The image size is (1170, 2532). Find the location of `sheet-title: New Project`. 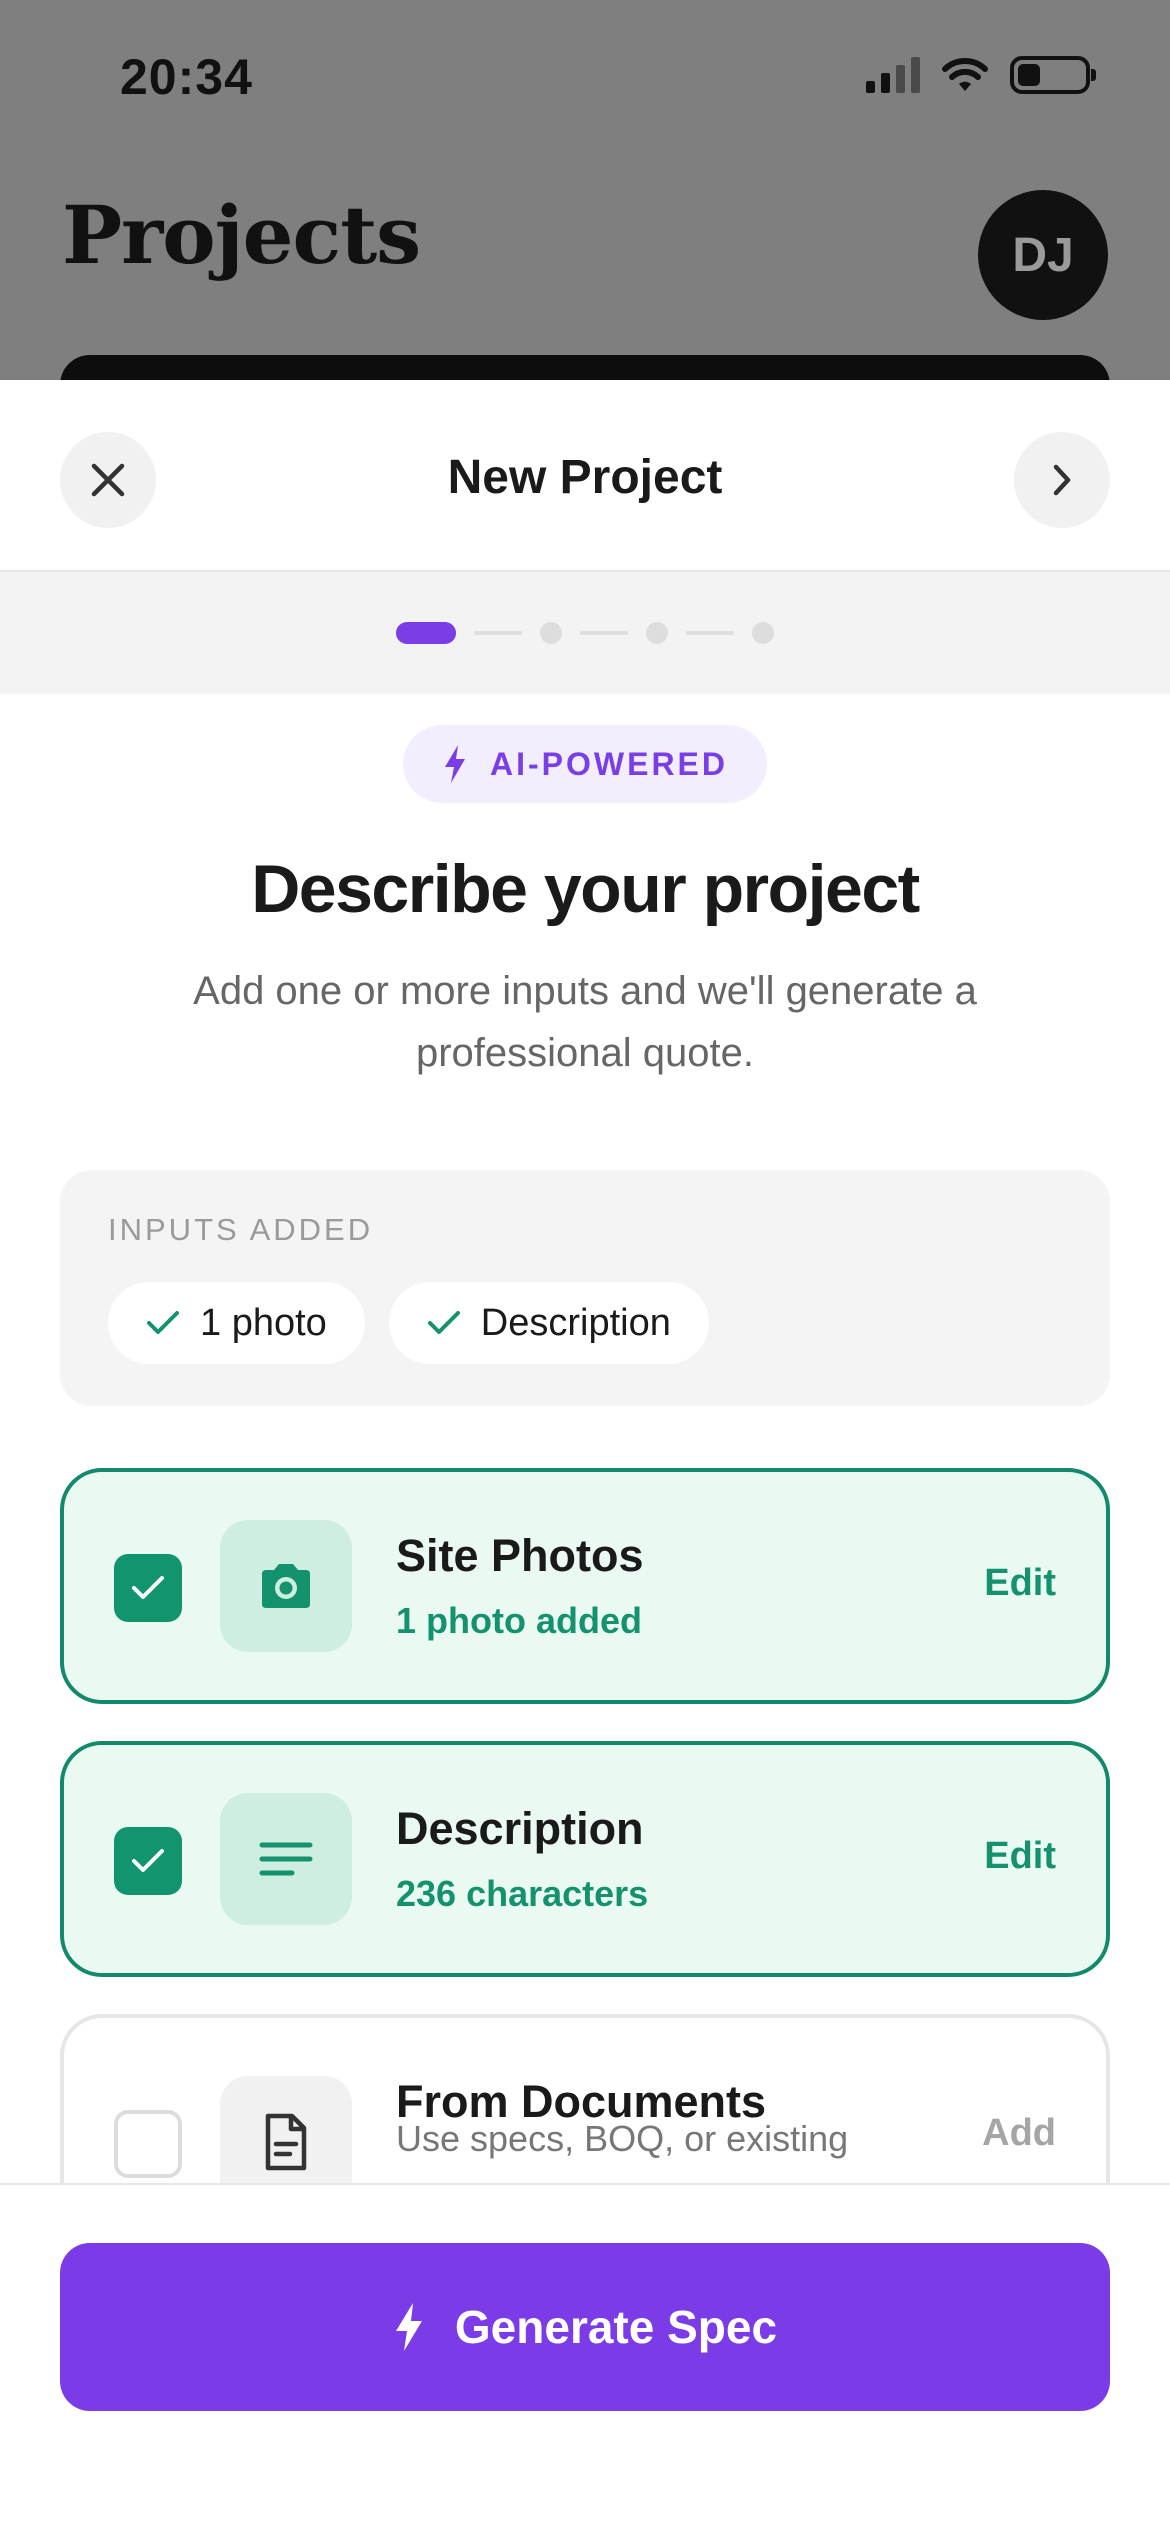

sheet-title: New Project is located at coordinates (585, 477).